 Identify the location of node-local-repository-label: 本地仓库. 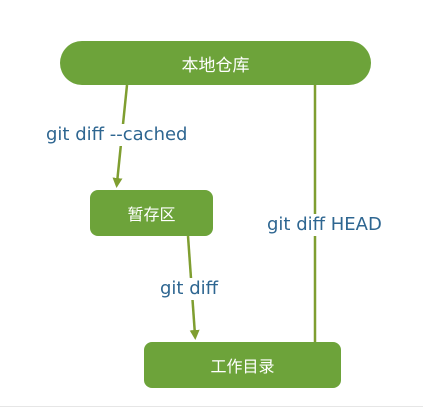
(215, 65).